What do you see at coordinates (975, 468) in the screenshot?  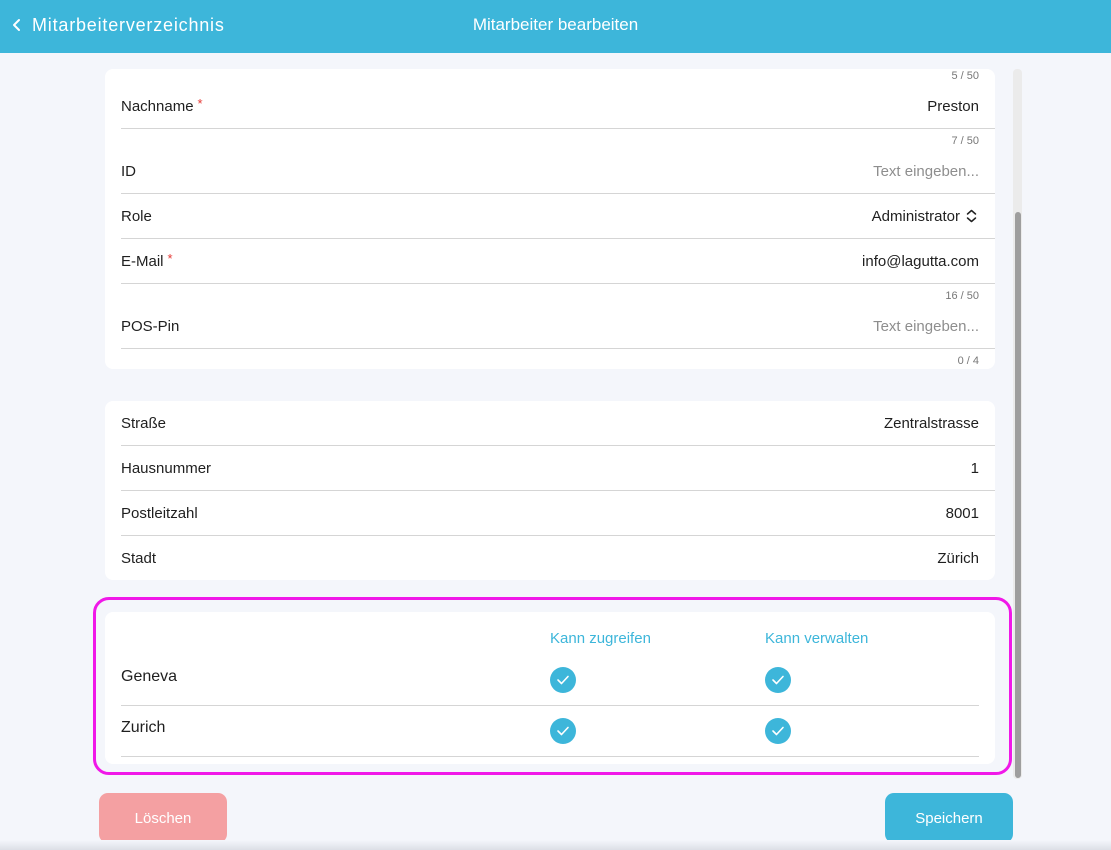 I see `house-number-value: 1` at bounding box center [975, 468].